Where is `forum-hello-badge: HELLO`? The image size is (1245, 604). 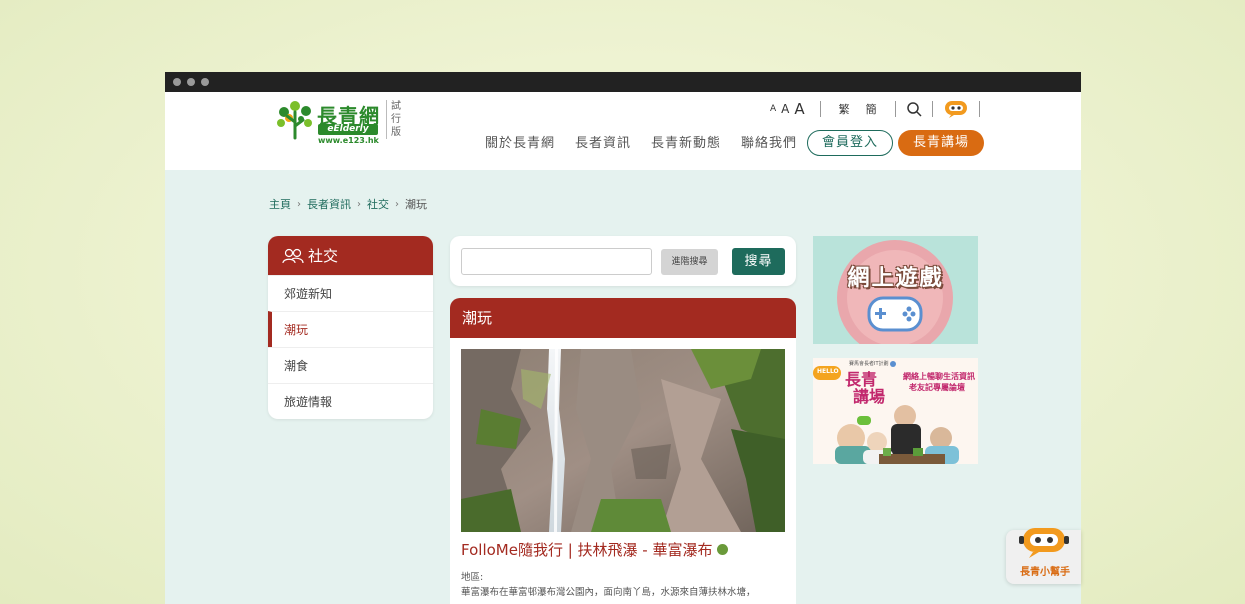
forum-hello-badge: HELLO is located at coordinates (828, 371).